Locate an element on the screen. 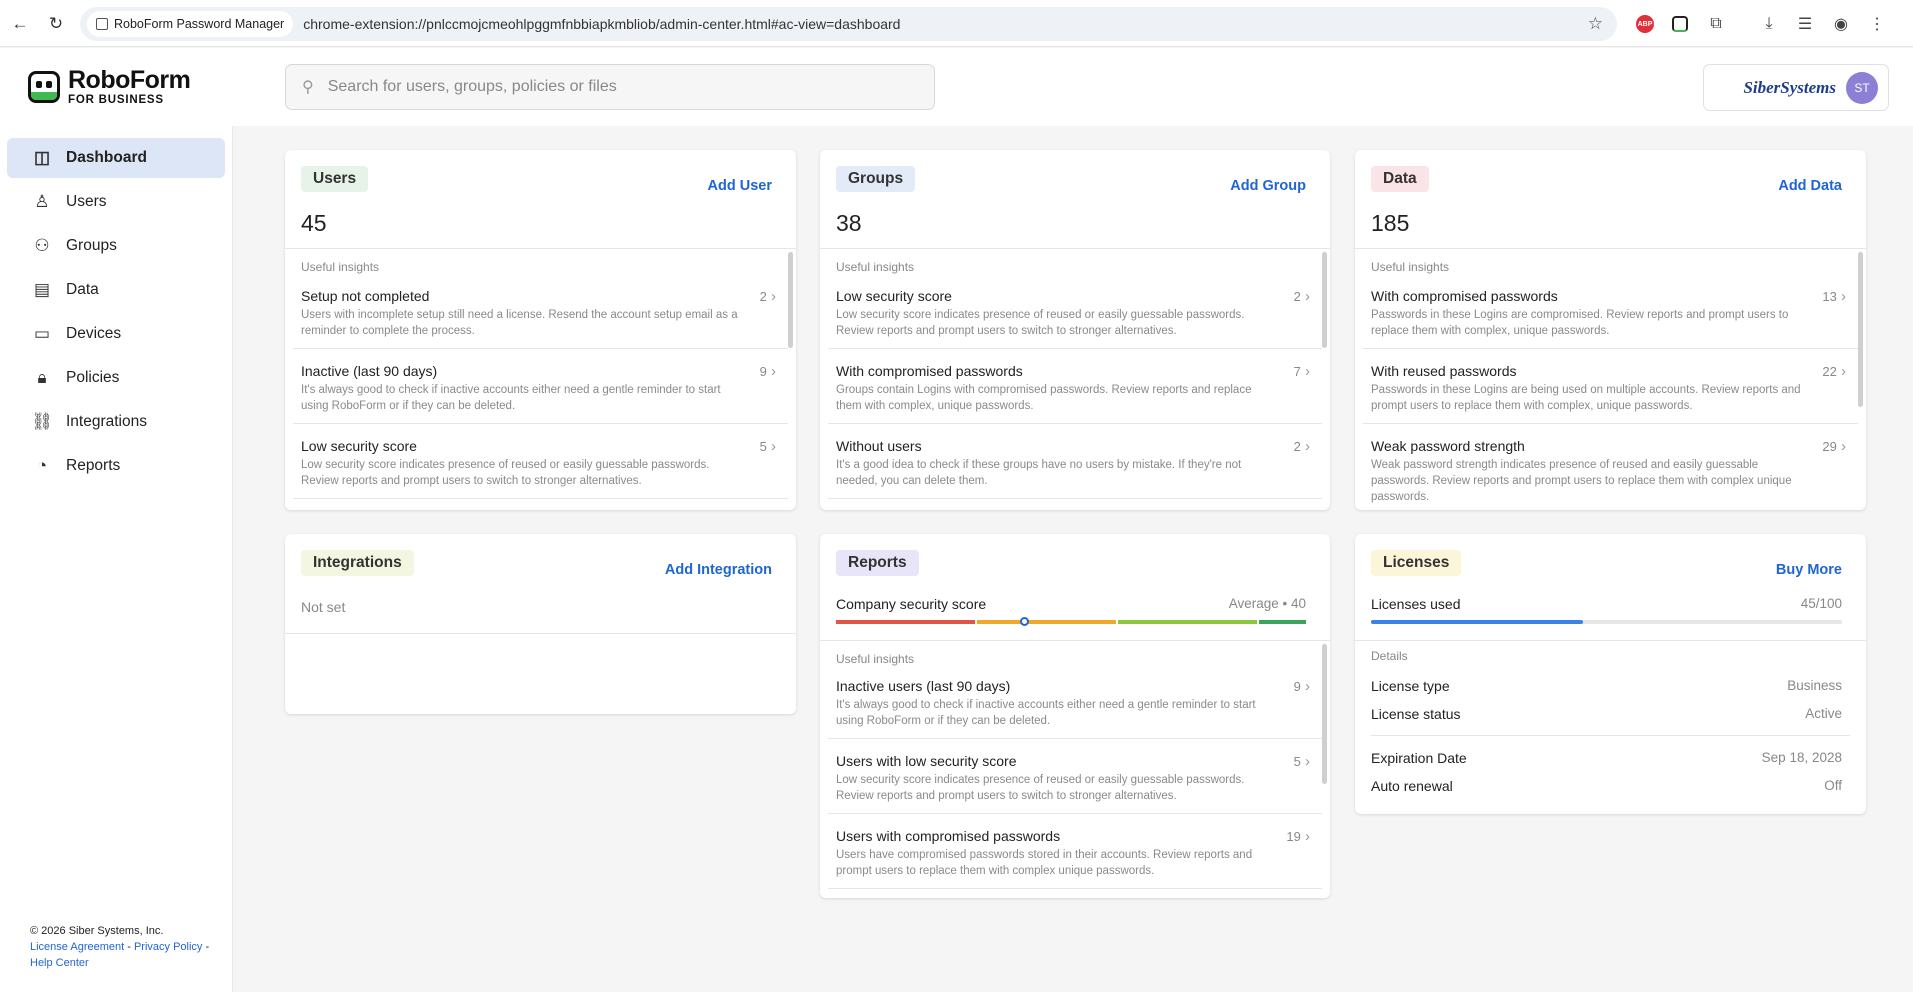 The image size is (1913, 992). file-icon: ▤ is located at coordinates (42, 289).